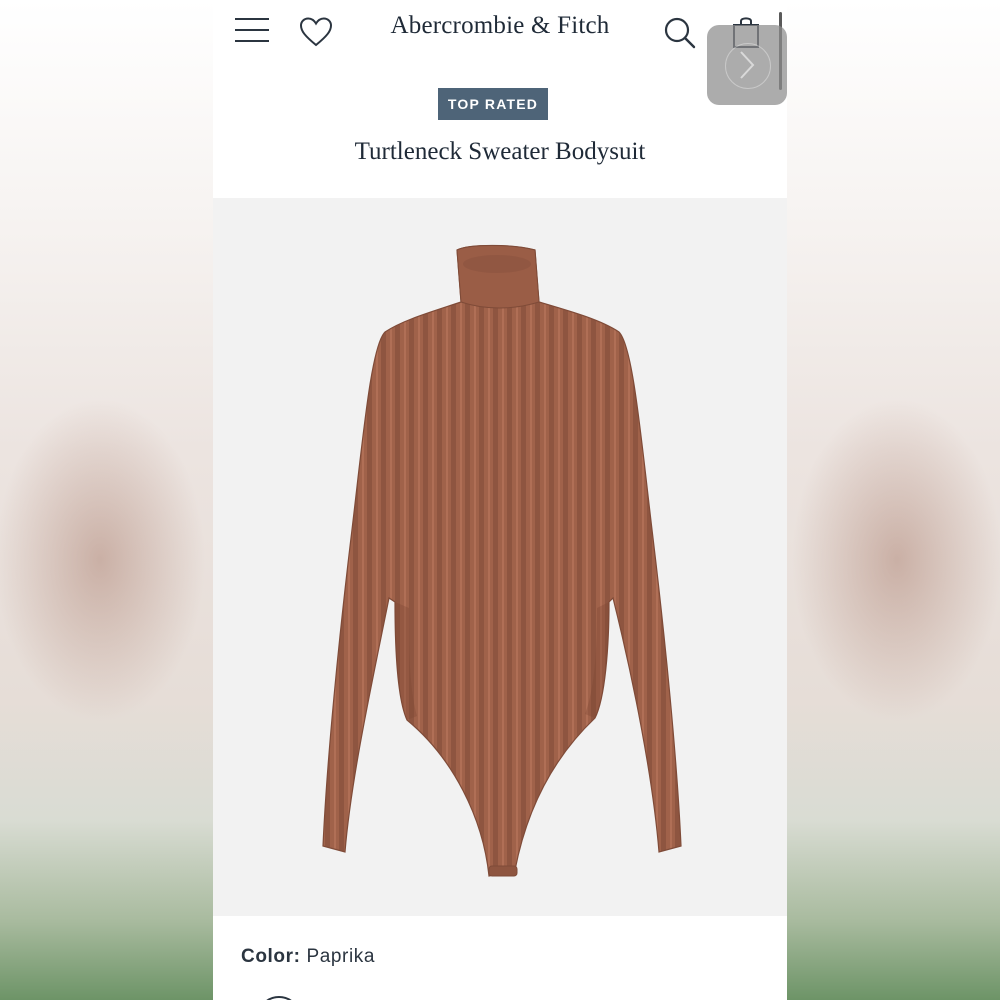  I want to click on floating-next-button, so click(747, 65).